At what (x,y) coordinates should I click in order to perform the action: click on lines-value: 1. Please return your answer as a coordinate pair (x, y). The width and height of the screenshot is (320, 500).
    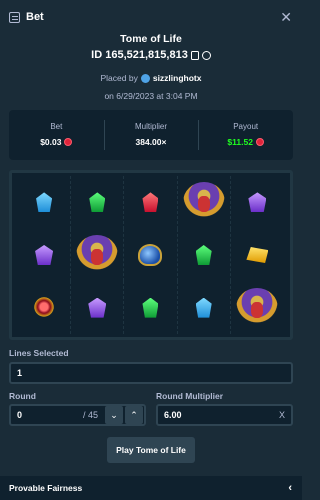
    Looking at the image, I should click on (20, 373).